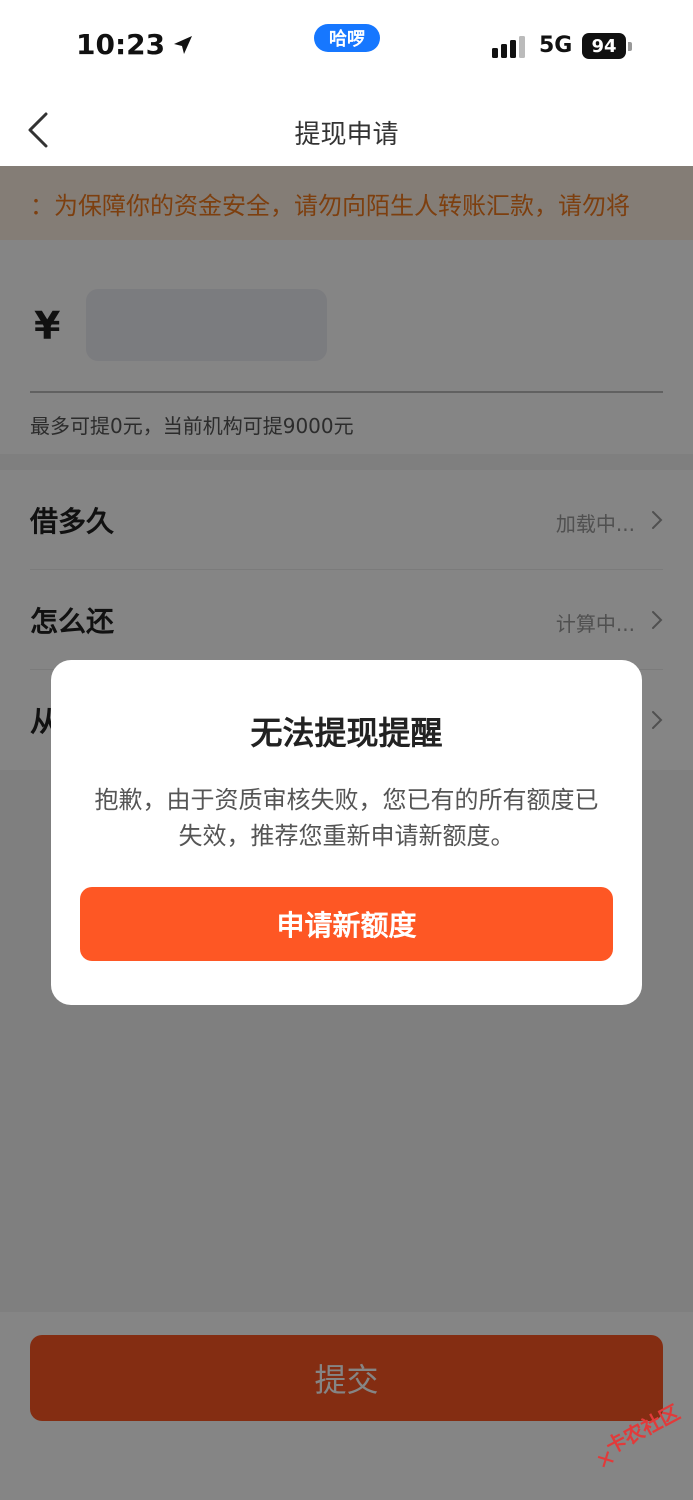 The width and height of the screenshot is (693, 1500). What do you see at coordinates (508, 47) in the screenshot?
I see `signal-icon` at bounding box center [508, 47].